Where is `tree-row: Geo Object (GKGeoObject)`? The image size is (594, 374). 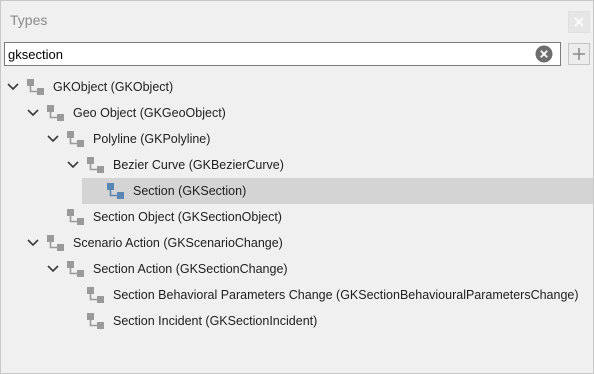 tree-row: Geo Object (GKGeoObject) is located at coordinates (297, 113).